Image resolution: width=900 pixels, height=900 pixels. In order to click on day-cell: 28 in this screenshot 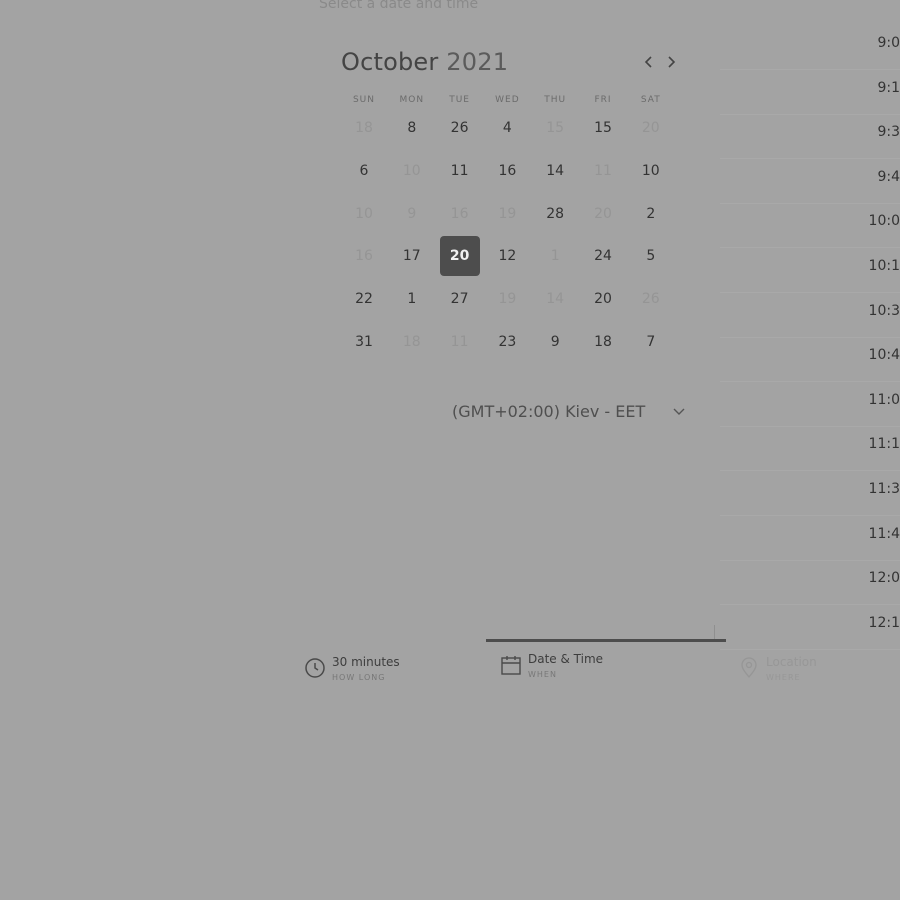, I will do `click(555, 214)`.